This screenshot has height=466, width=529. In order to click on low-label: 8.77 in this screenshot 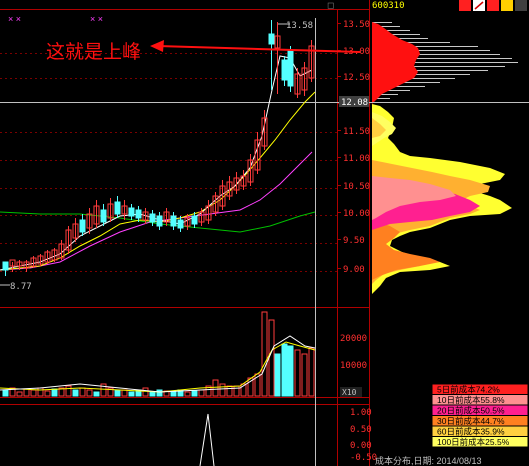, I will do `click(21, 287)`.